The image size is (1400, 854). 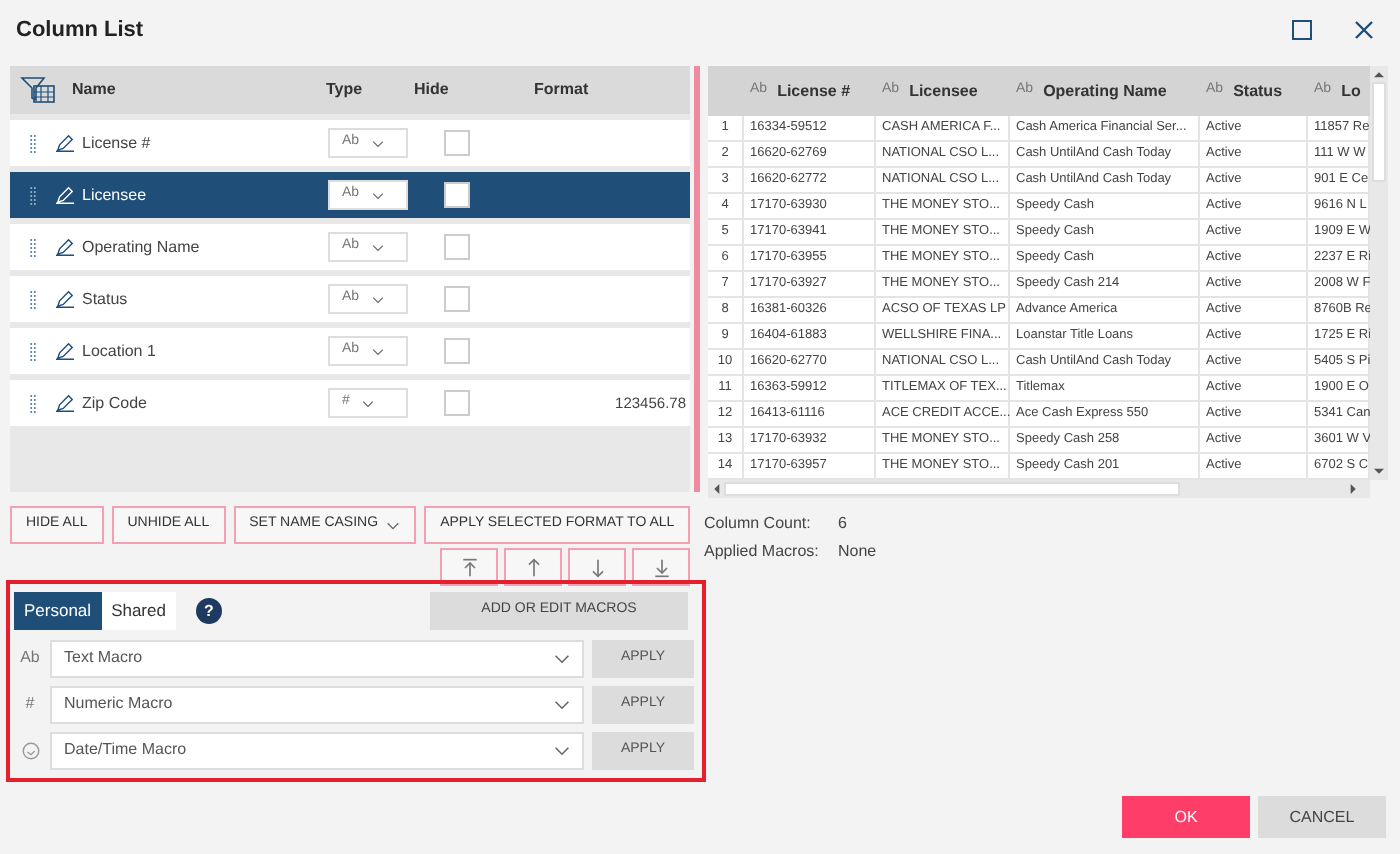 What do you see at coordinates (30, 658) in the screenshot?
I see `type-label: Ab` at bounding box center [30, 658].